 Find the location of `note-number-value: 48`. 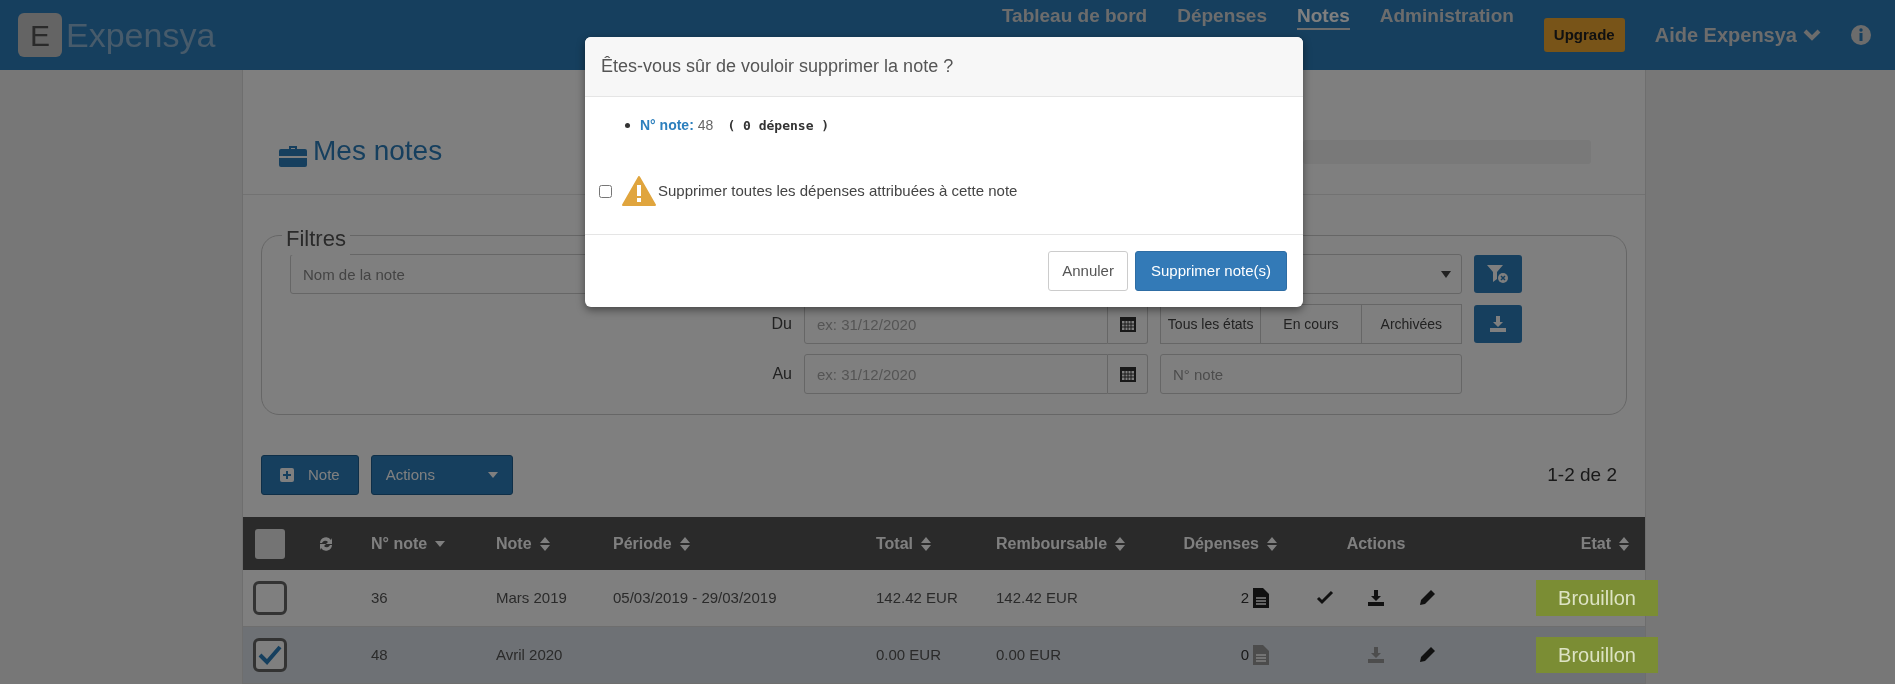

note-number-value: 48 is located at coordinates (705, 125).